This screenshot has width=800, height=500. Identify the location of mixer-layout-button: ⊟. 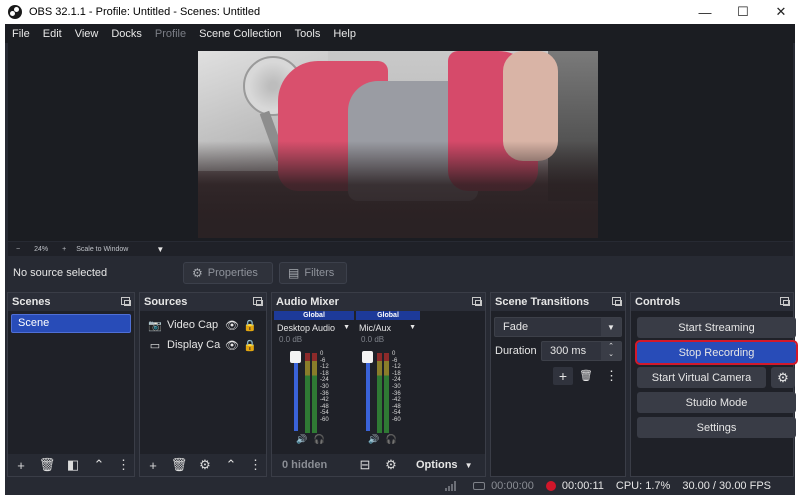
(365, 465).